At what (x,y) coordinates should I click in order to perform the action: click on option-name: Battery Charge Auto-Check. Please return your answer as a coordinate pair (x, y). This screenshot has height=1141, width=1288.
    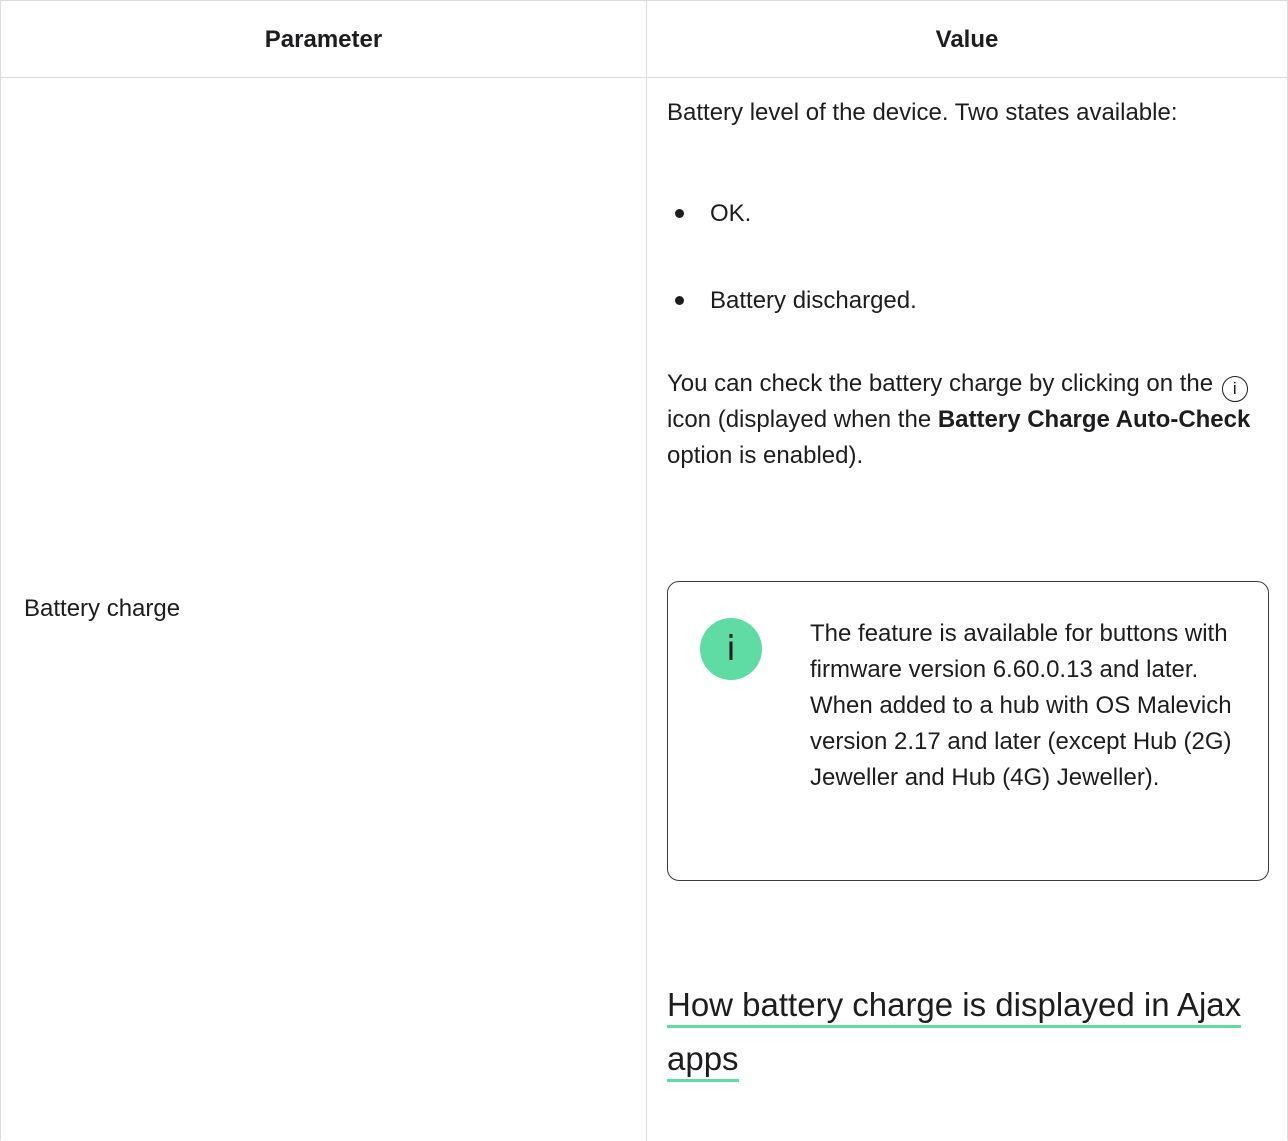
    Looking at the image, I should click on (1094, 419).